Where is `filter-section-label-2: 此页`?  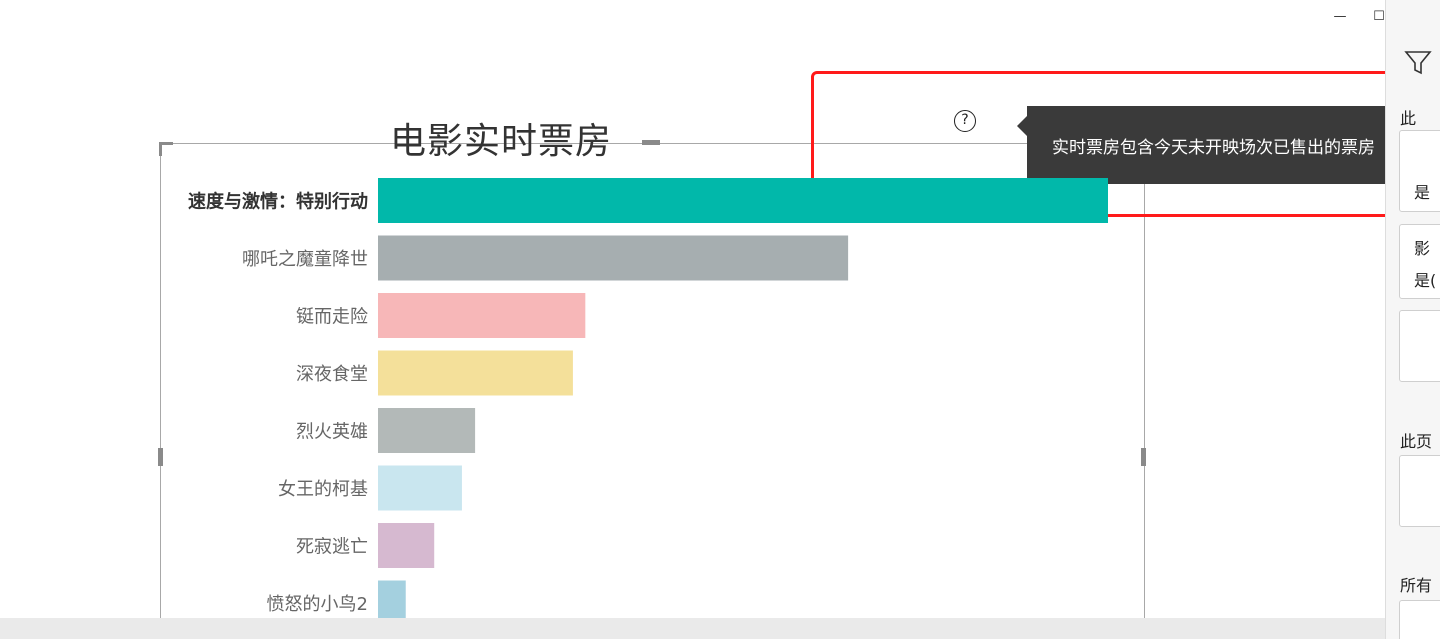
filter-section-label-2: 此页 is located at coordinates (1416, 441).